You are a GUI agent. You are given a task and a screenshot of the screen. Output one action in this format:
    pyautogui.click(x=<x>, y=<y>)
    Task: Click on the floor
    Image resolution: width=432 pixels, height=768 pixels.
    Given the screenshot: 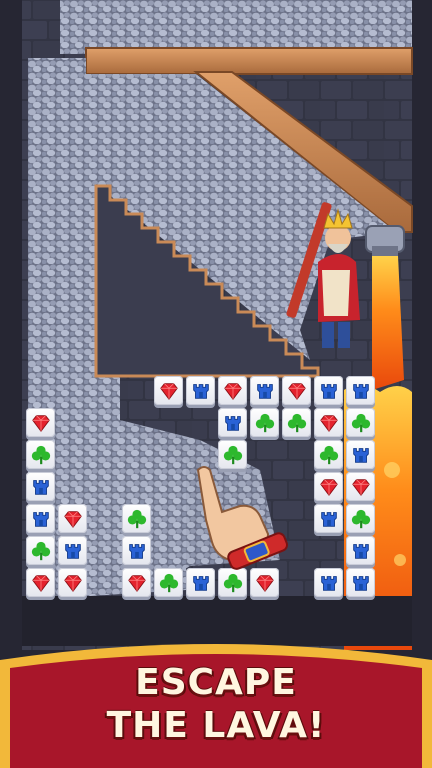 What is the action you would take?
    pyautogui.click(x=217, y=621)
    